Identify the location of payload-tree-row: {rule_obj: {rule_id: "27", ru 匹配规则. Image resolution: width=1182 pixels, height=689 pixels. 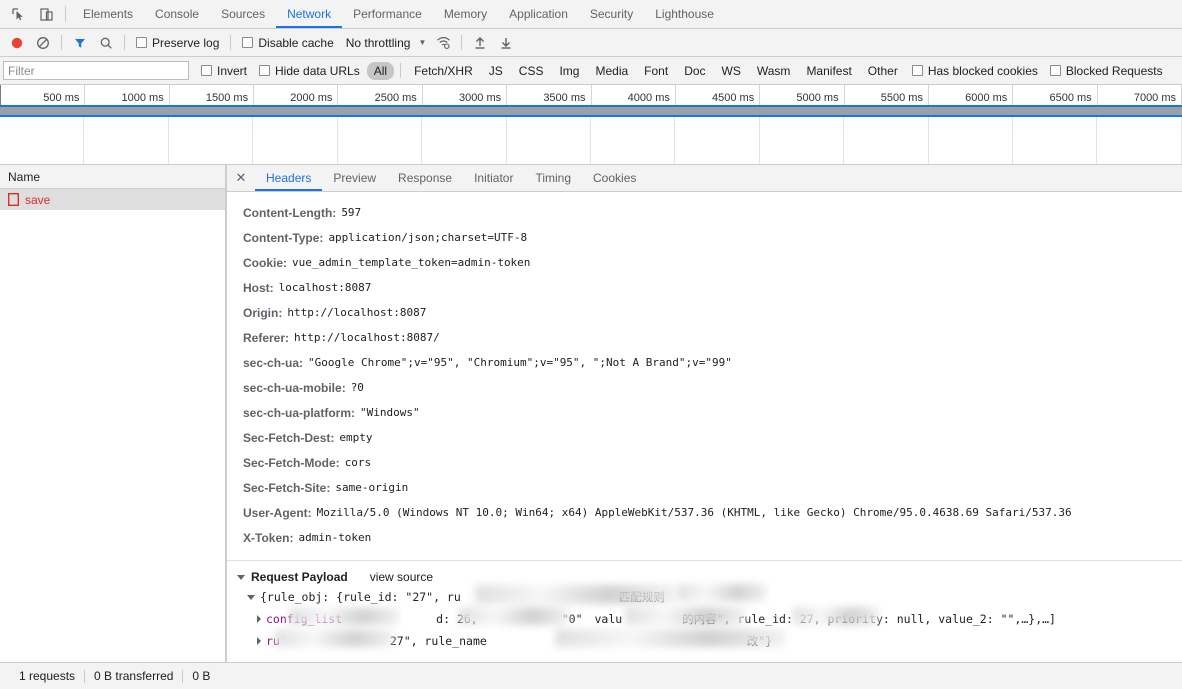
(709, 596).